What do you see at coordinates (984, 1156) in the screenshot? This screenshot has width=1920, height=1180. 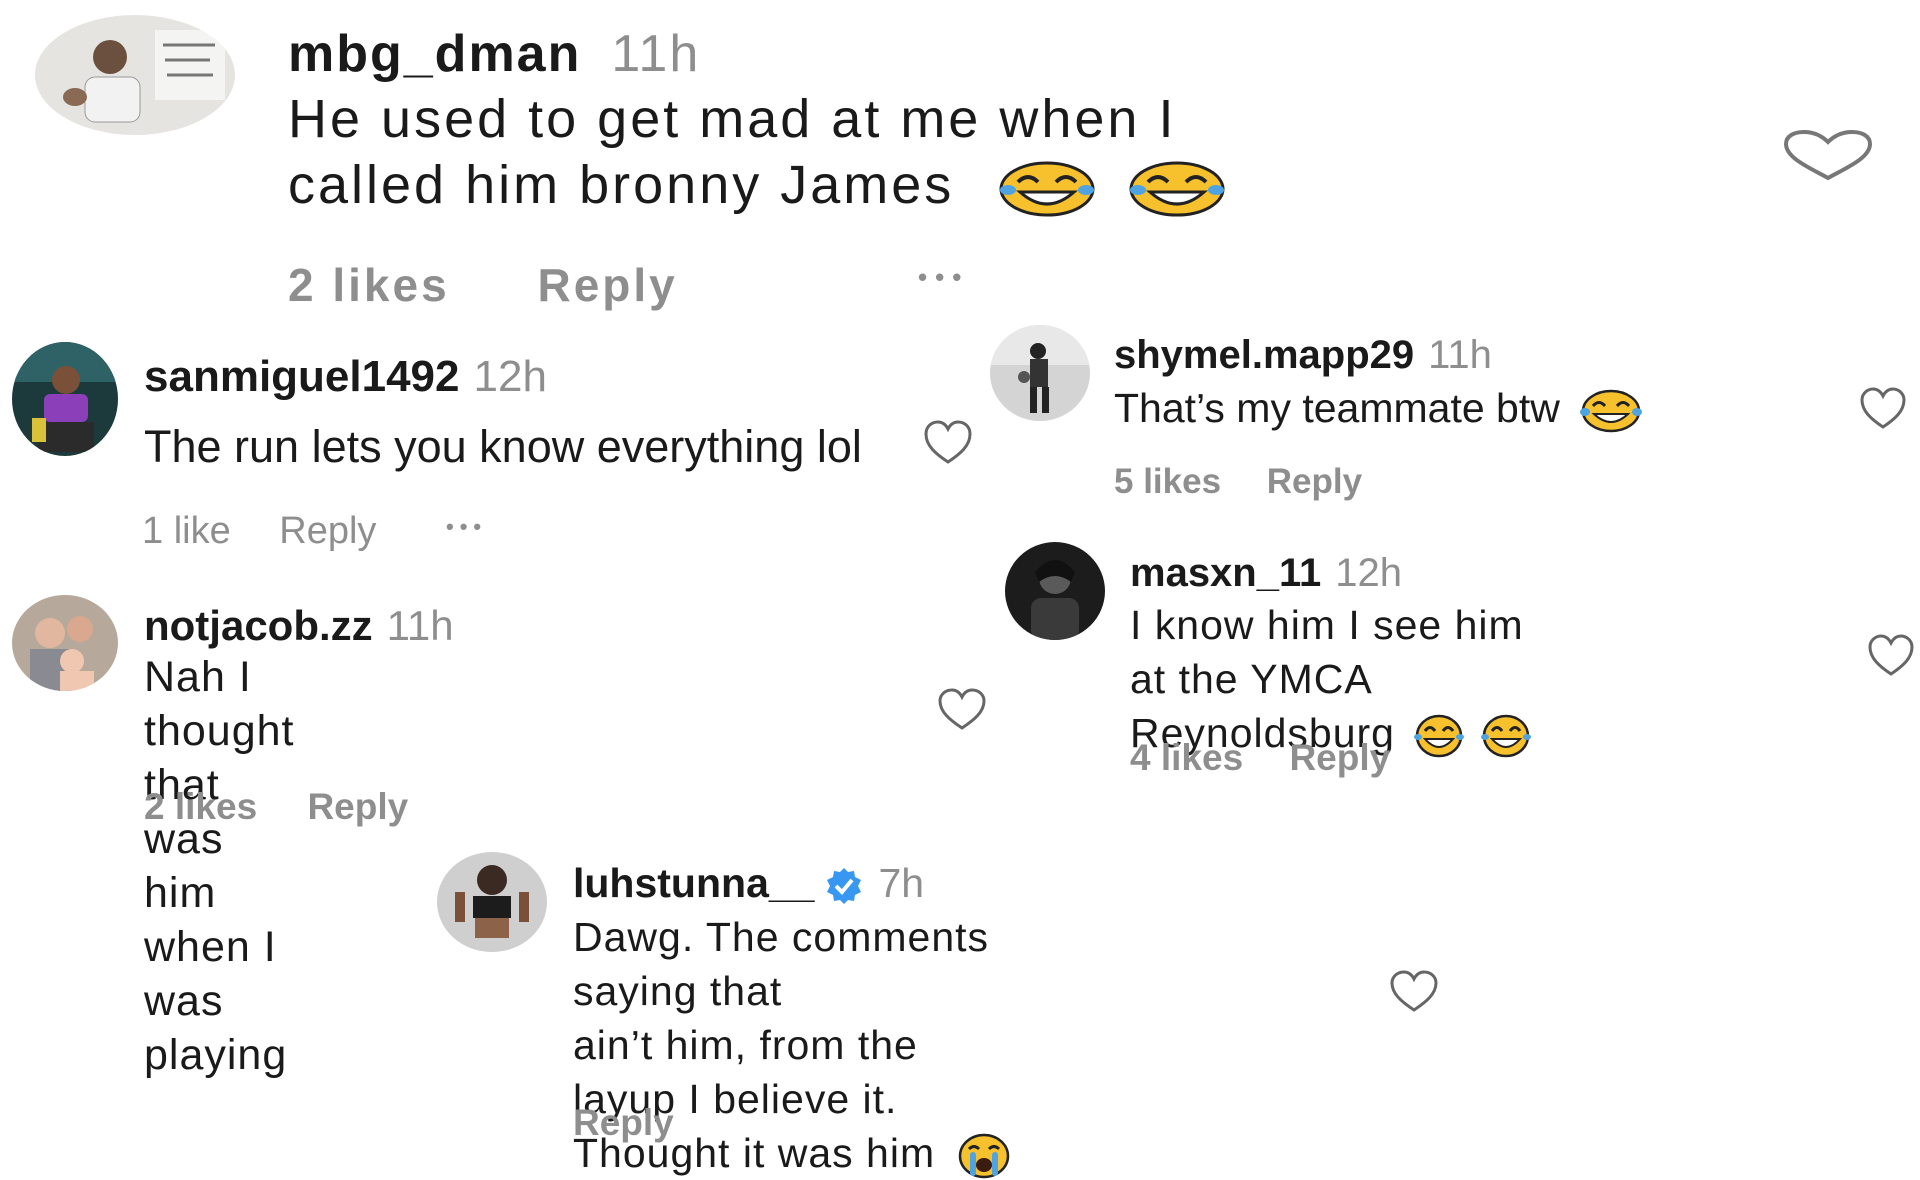 I see `loudly-crying-face-icon` at bounding box center [984, 1156].